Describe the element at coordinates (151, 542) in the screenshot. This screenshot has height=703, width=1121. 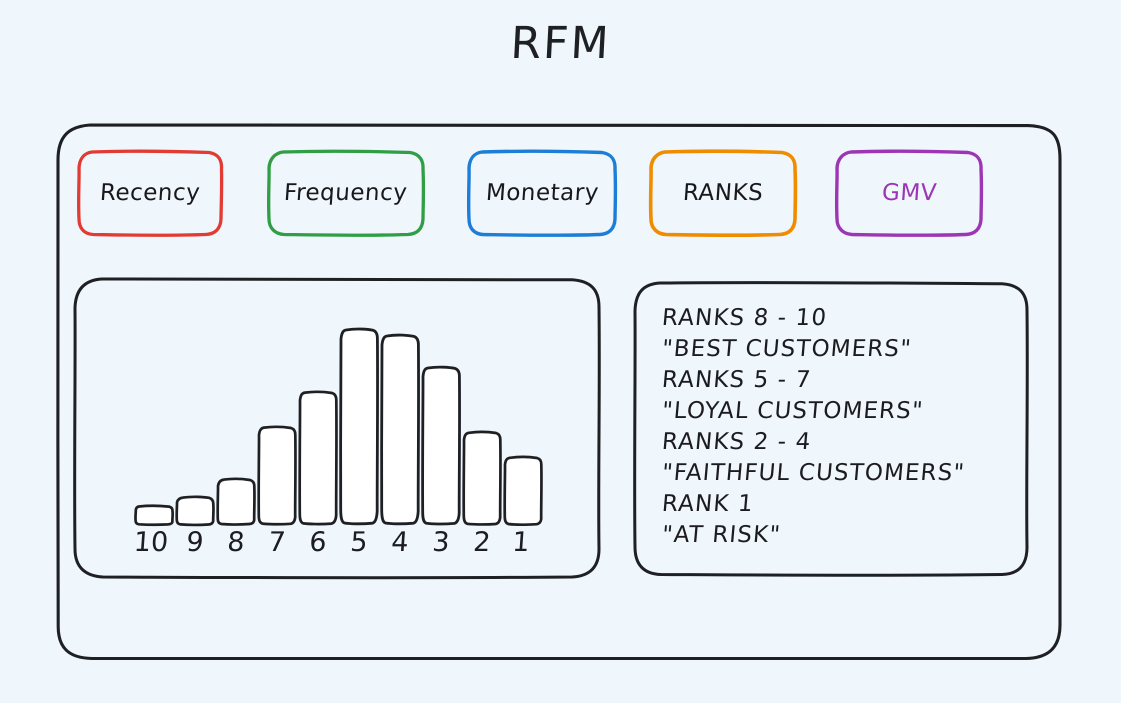
I see `axis-tick-10: 10` at that location.